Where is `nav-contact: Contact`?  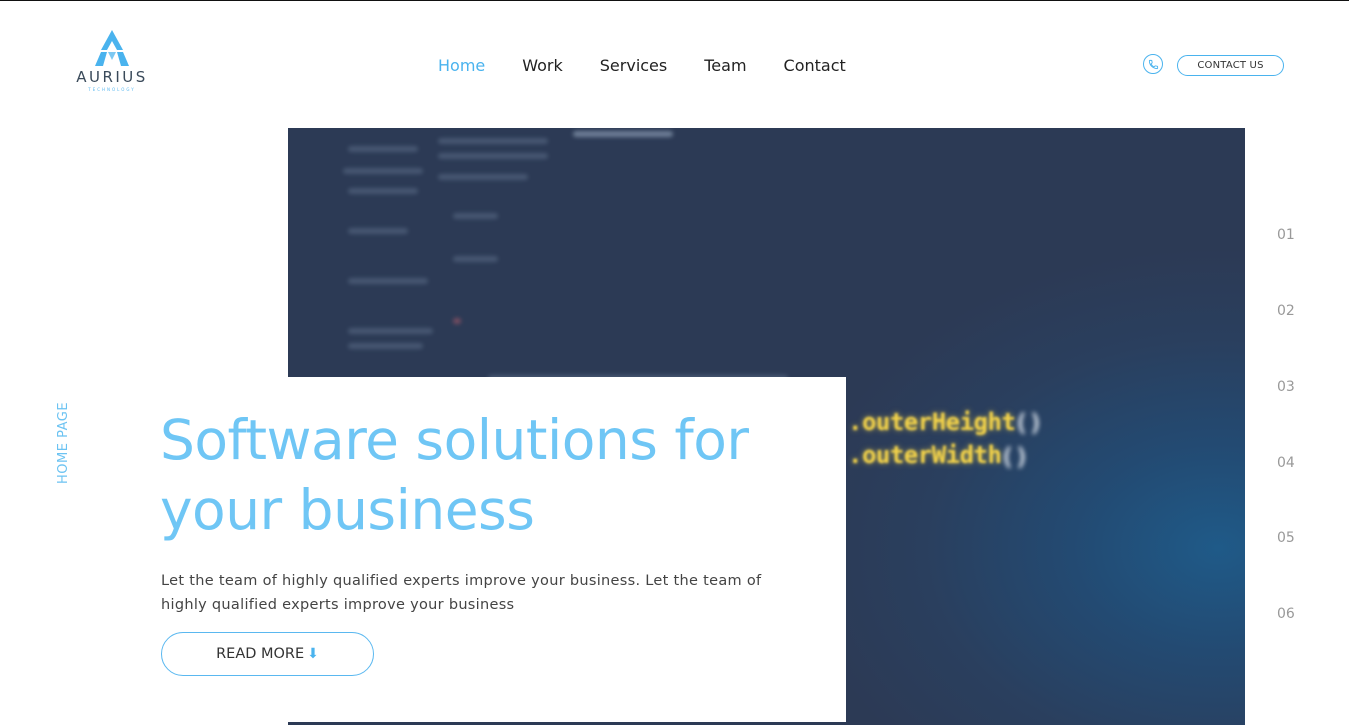
nav-contact: Contact is located at coordinates (815, 65).